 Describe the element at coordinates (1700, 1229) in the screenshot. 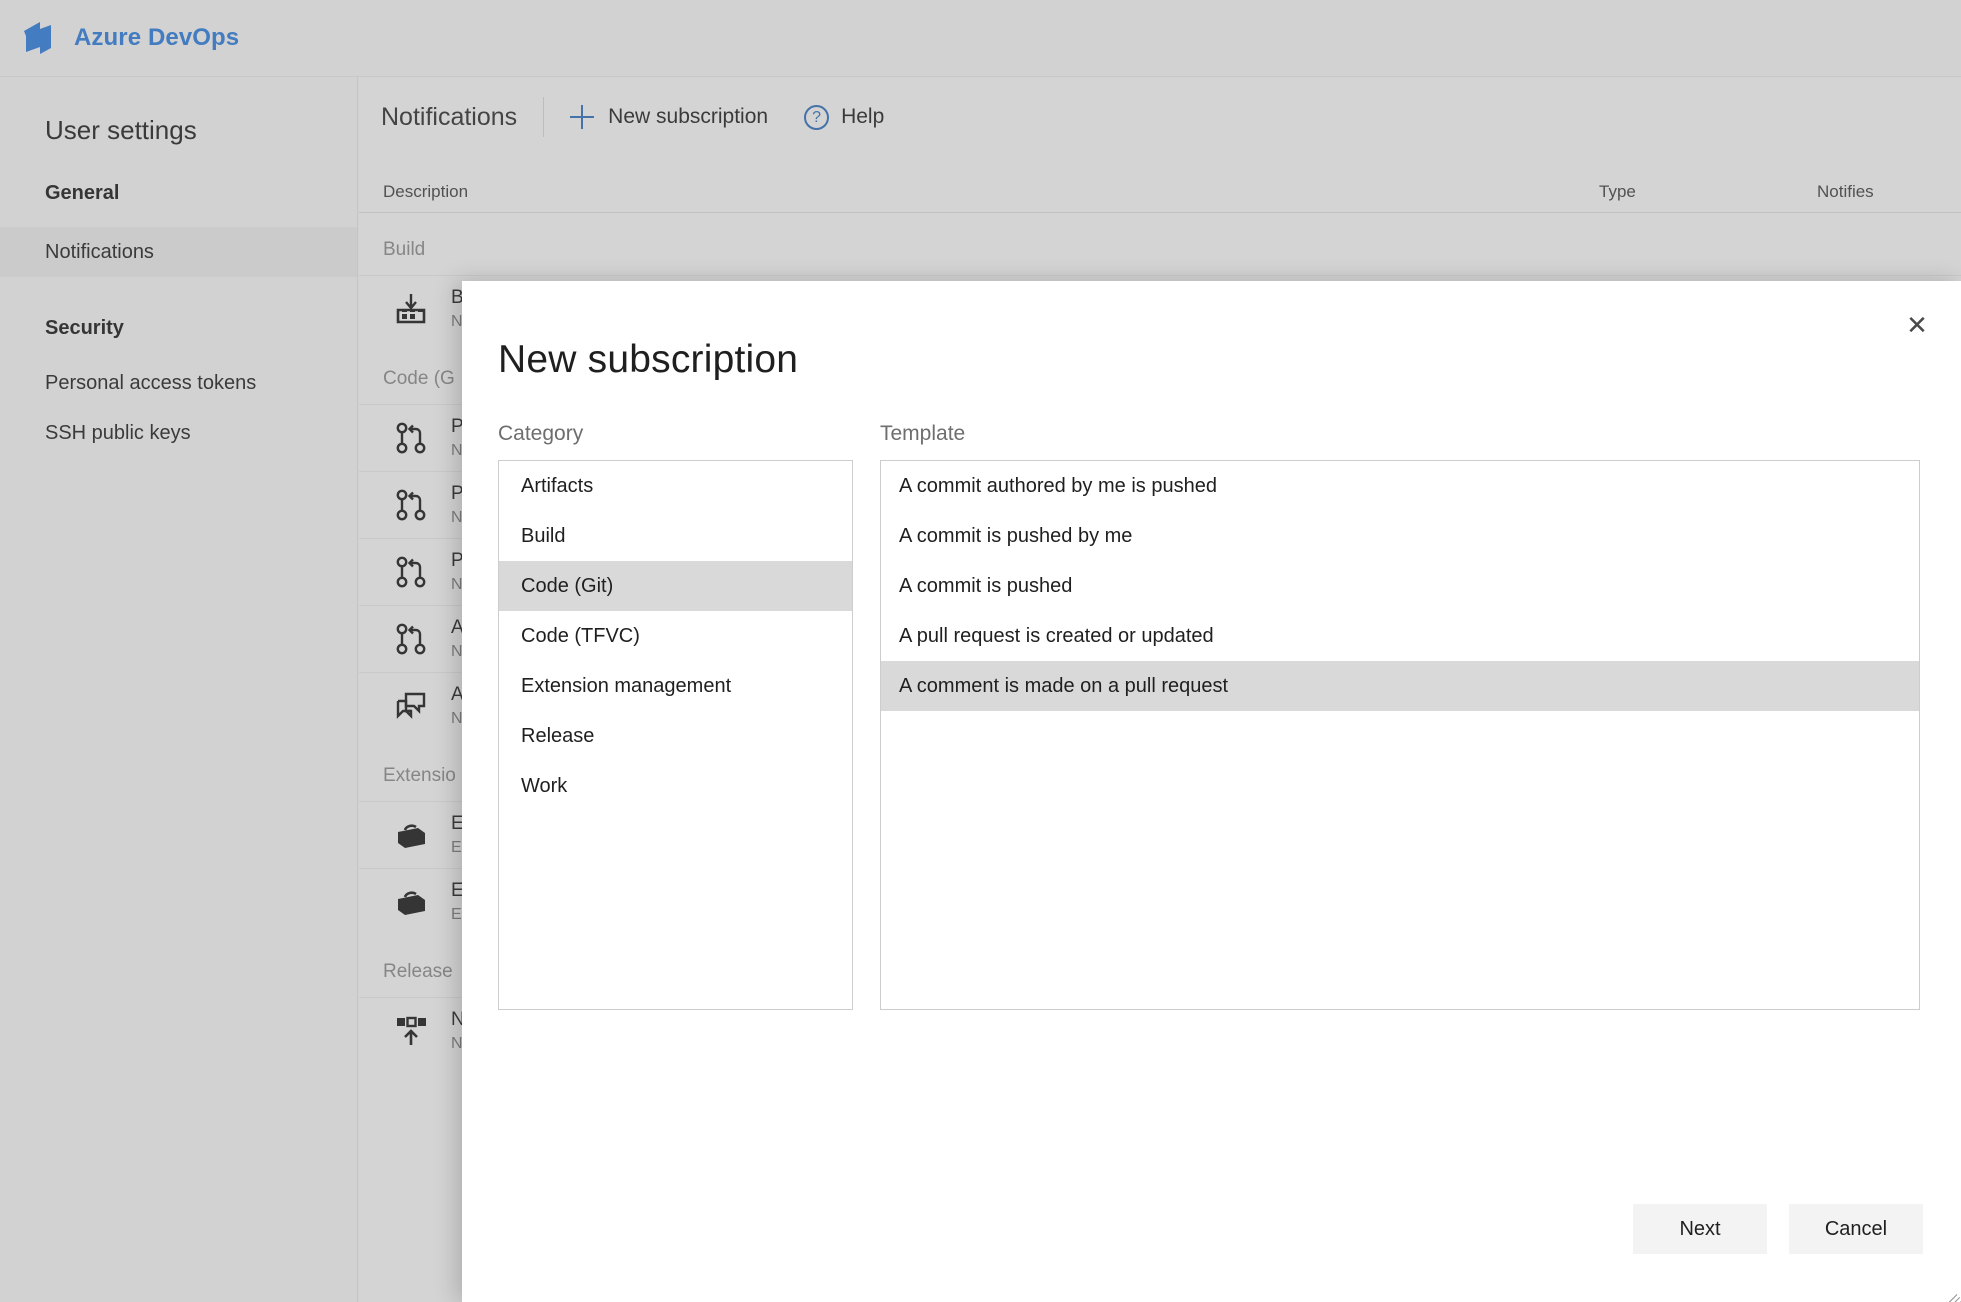

I see `next-button: Next` at that location.